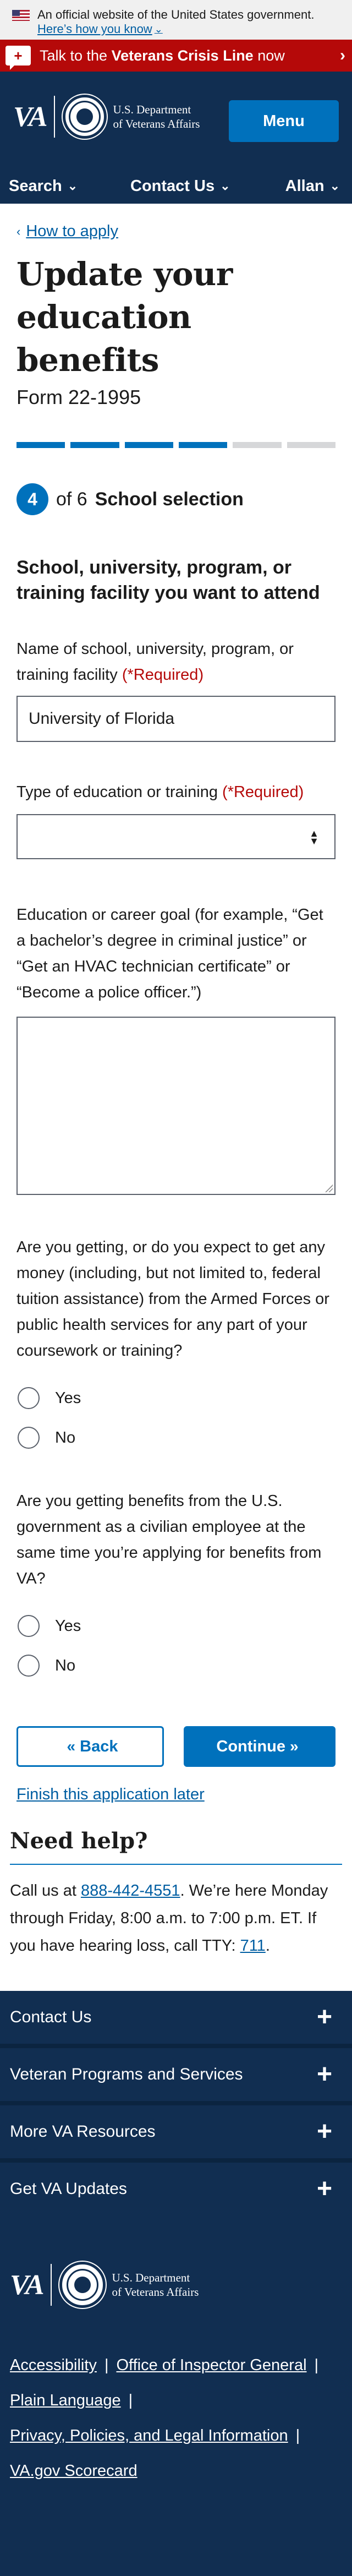  What do you see at coordinates (170, 499) in the screenshot?
I see `step-name: School selection` at bounding box center [170, 499].